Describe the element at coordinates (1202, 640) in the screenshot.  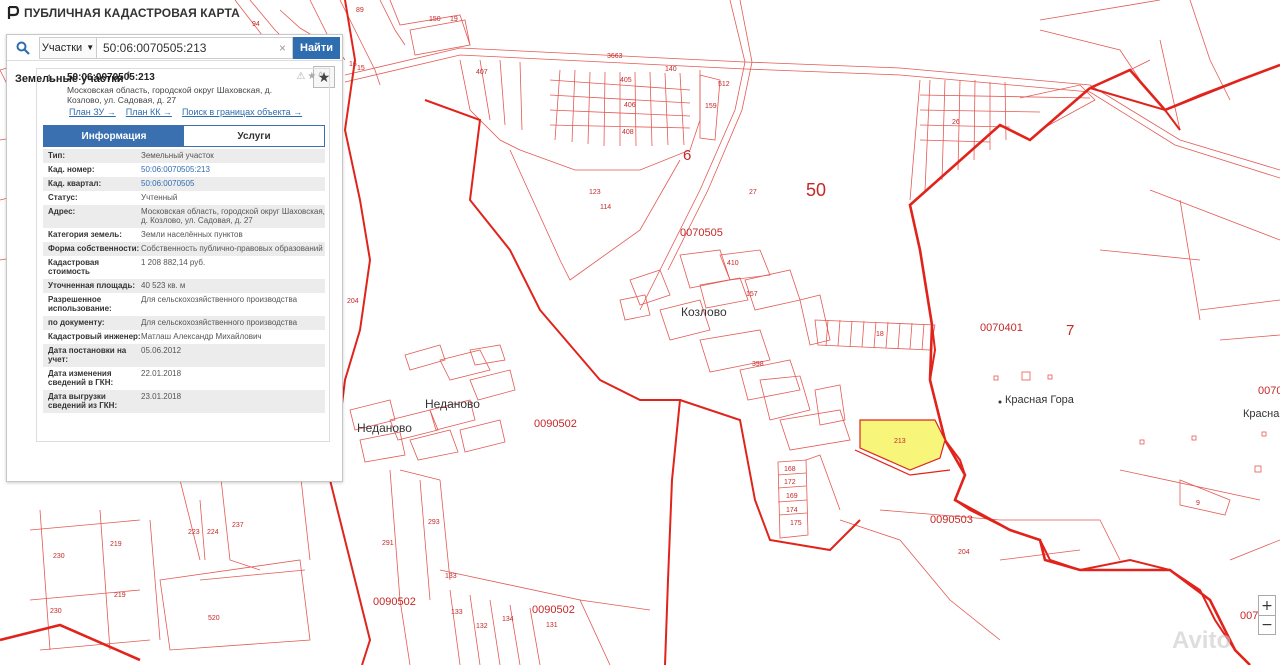
I see `watermark: Avito` at that location.